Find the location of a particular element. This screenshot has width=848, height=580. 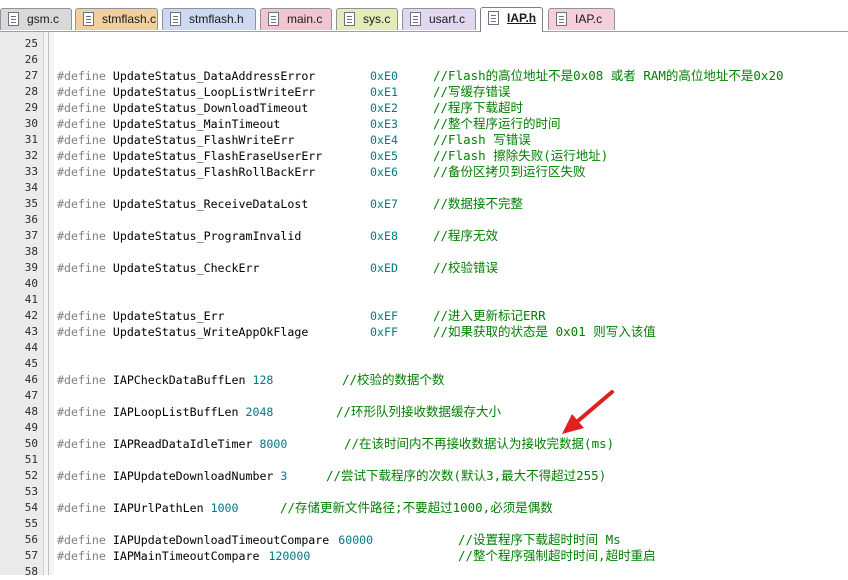

tab-iap-c: IAP.c is located at coordinates (581, 19).